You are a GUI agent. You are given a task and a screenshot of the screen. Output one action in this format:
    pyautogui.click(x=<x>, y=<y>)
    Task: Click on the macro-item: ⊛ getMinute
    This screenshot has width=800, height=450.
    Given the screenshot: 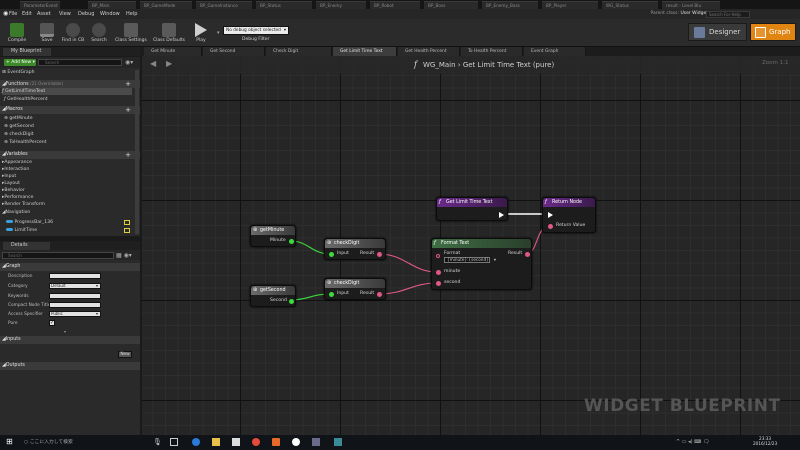 What is the action you would take?
    pyautogui.click(x=18, y=118)
    